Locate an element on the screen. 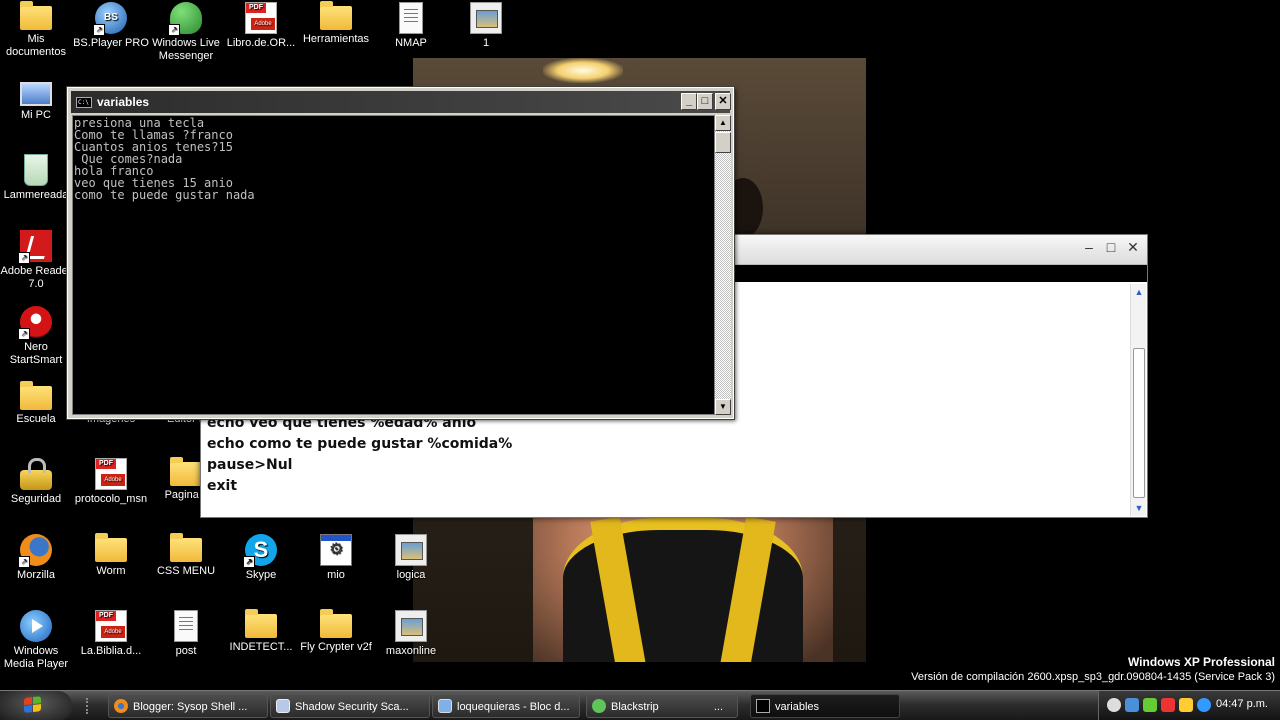  desktop-icon-nmap: NMAP is located at coordinates (411, 26).